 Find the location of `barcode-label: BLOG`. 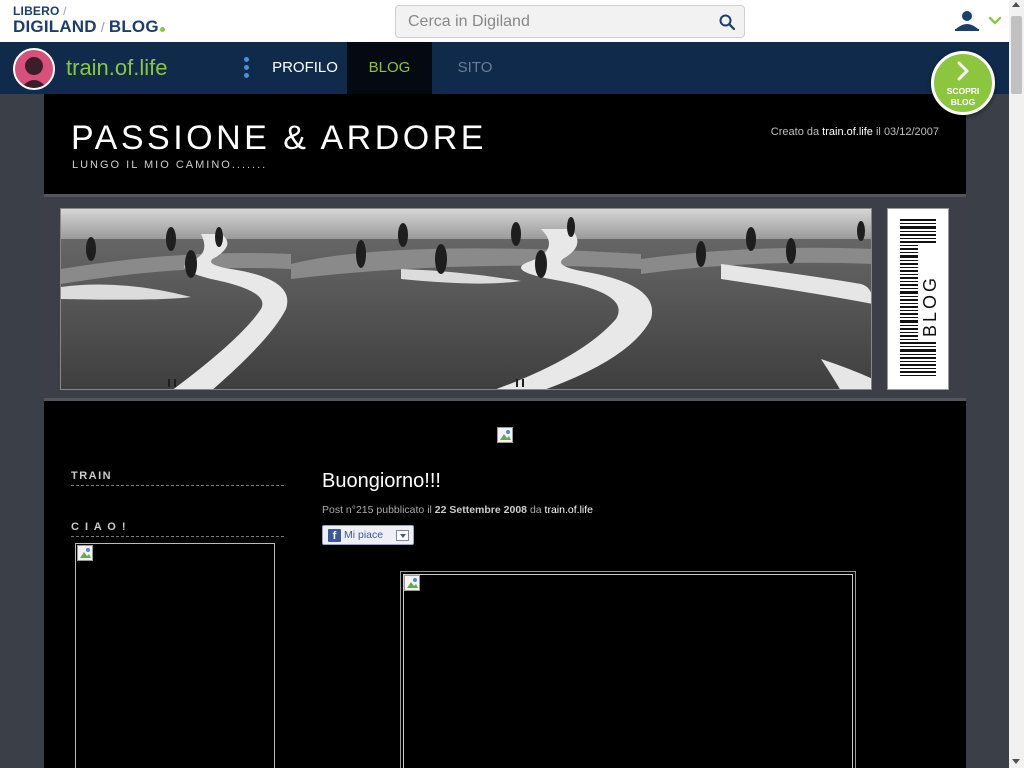

barcode-label: BLOG is located at coordinates (930, 306).